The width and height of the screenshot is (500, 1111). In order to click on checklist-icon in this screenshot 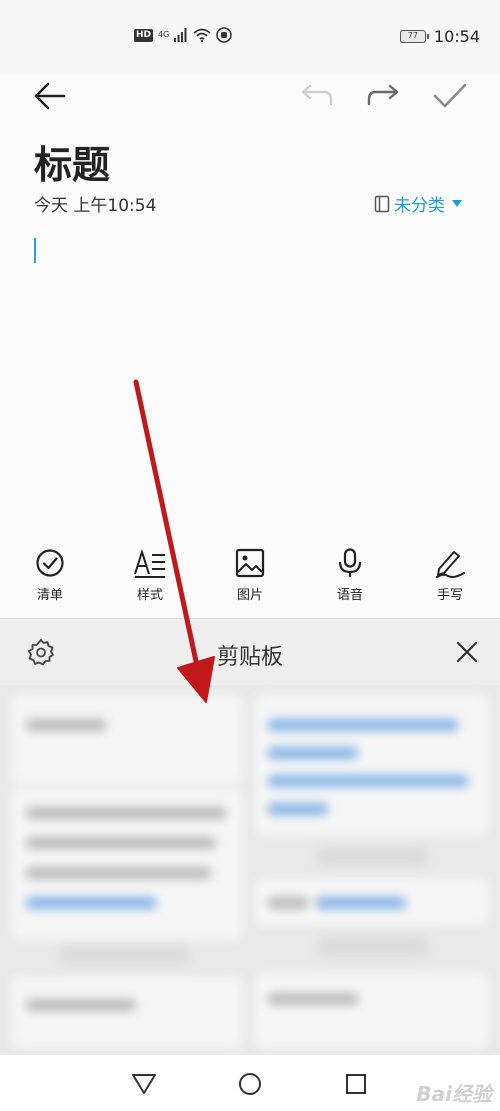, I will do `click(50, 563)`.